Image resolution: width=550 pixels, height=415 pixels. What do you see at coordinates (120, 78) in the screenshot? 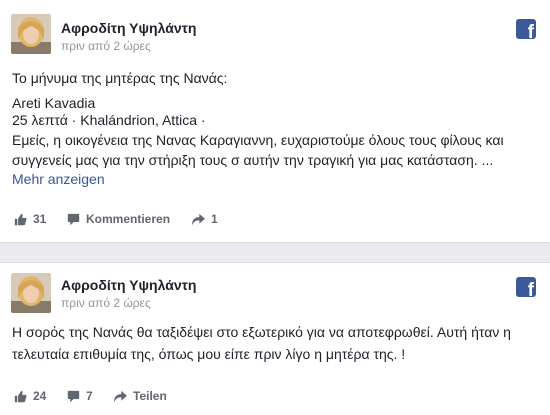
I see `post-text-line: Το μήνυμα της μητέρας της Νανάς:` at bounding box center [120, 78].